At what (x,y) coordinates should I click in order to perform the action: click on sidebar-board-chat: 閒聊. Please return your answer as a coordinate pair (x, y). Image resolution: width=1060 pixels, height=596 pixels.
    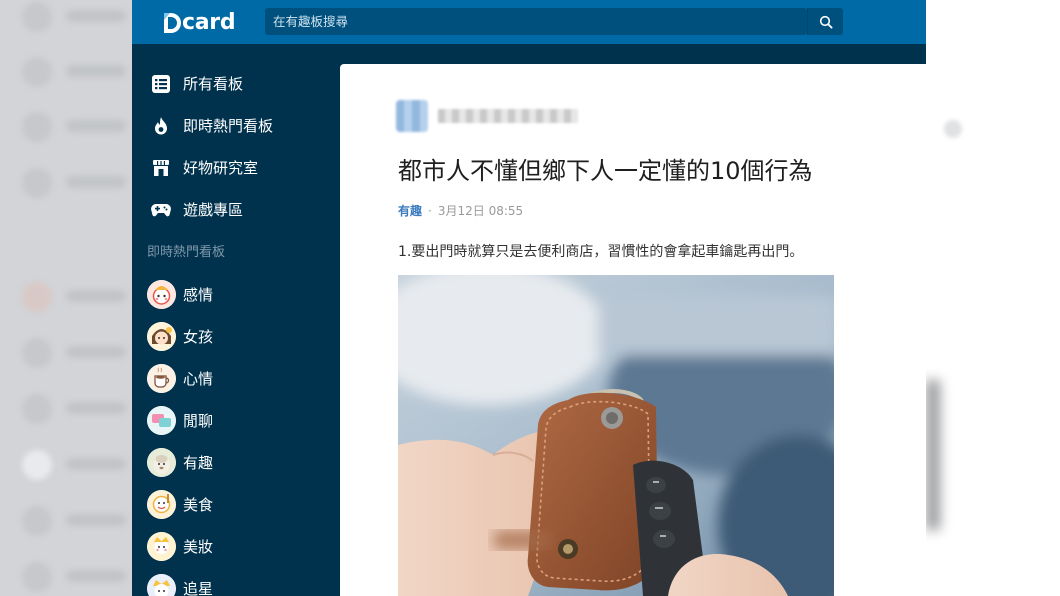
    Looking at the image, I should click on (236, 421).